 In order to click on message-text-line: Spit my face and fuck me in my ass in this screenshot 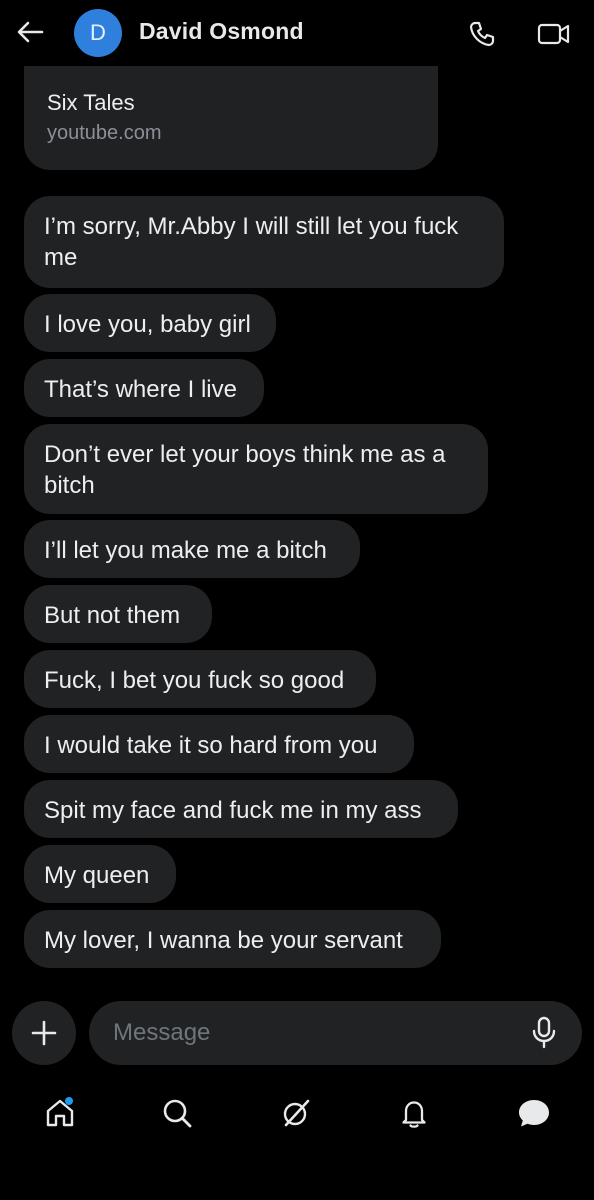, I will do `click(233, 810)`.